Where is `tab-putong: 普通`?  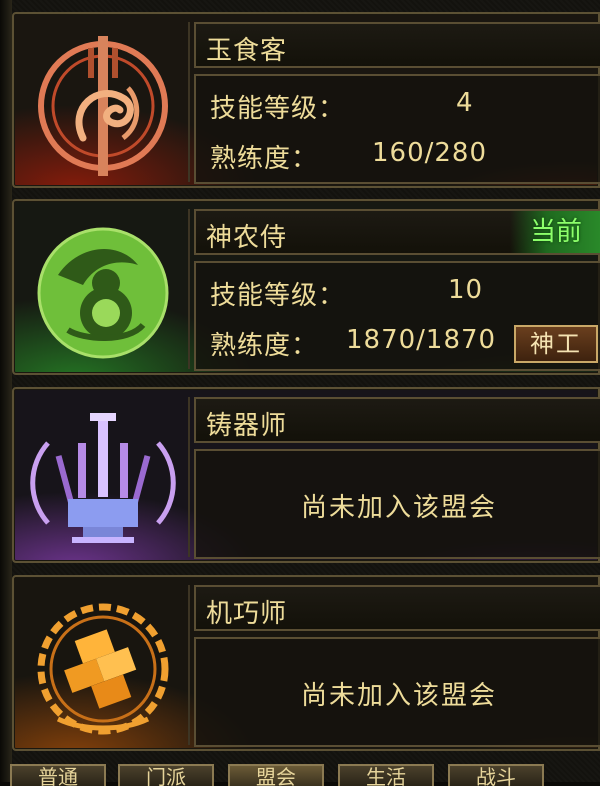
tab-putong: 普通 is located at coordinates (58, 775).